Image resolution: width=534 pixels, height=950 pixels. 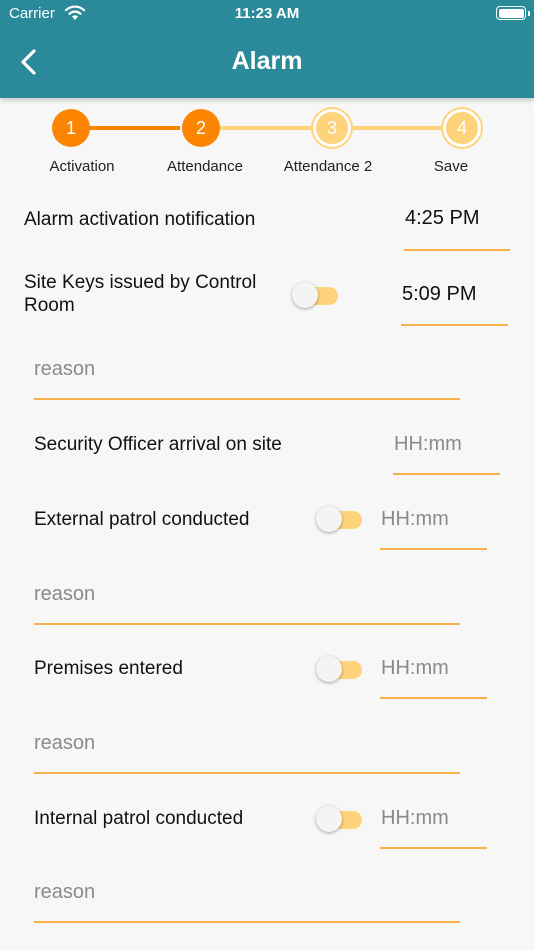 What do you see at coordinates (158, 444) in the screenshot?
I see `officer-arrival-label: Security Officer arrival on site` at bounding box center [158, 444].